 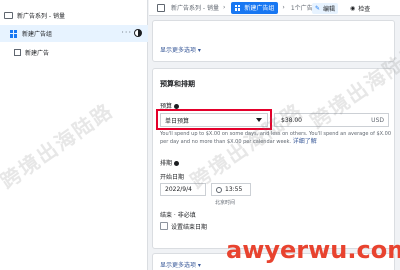 What do you see at coordinates (37, 53) in the screenshot?
I see `sidebar-item-label: 新建广告` at bounding box center [37, 53].